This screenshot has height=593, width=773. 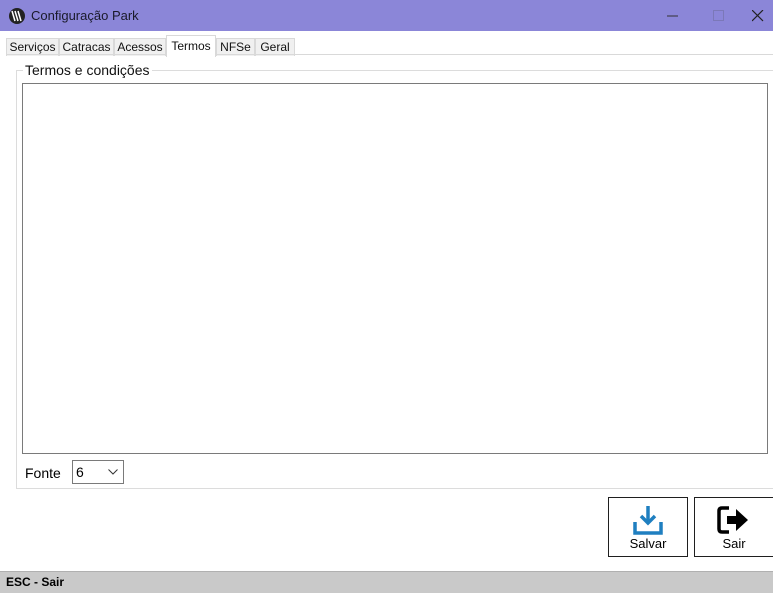 I want to click on app-logo-icon, so click(x=17, y=16).